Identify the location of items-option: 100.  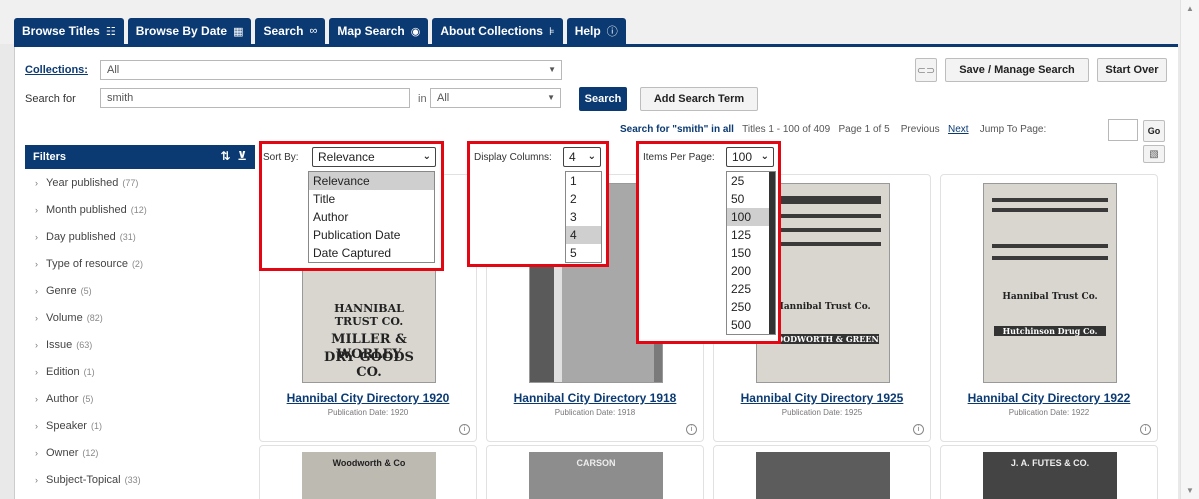
(751, 217).